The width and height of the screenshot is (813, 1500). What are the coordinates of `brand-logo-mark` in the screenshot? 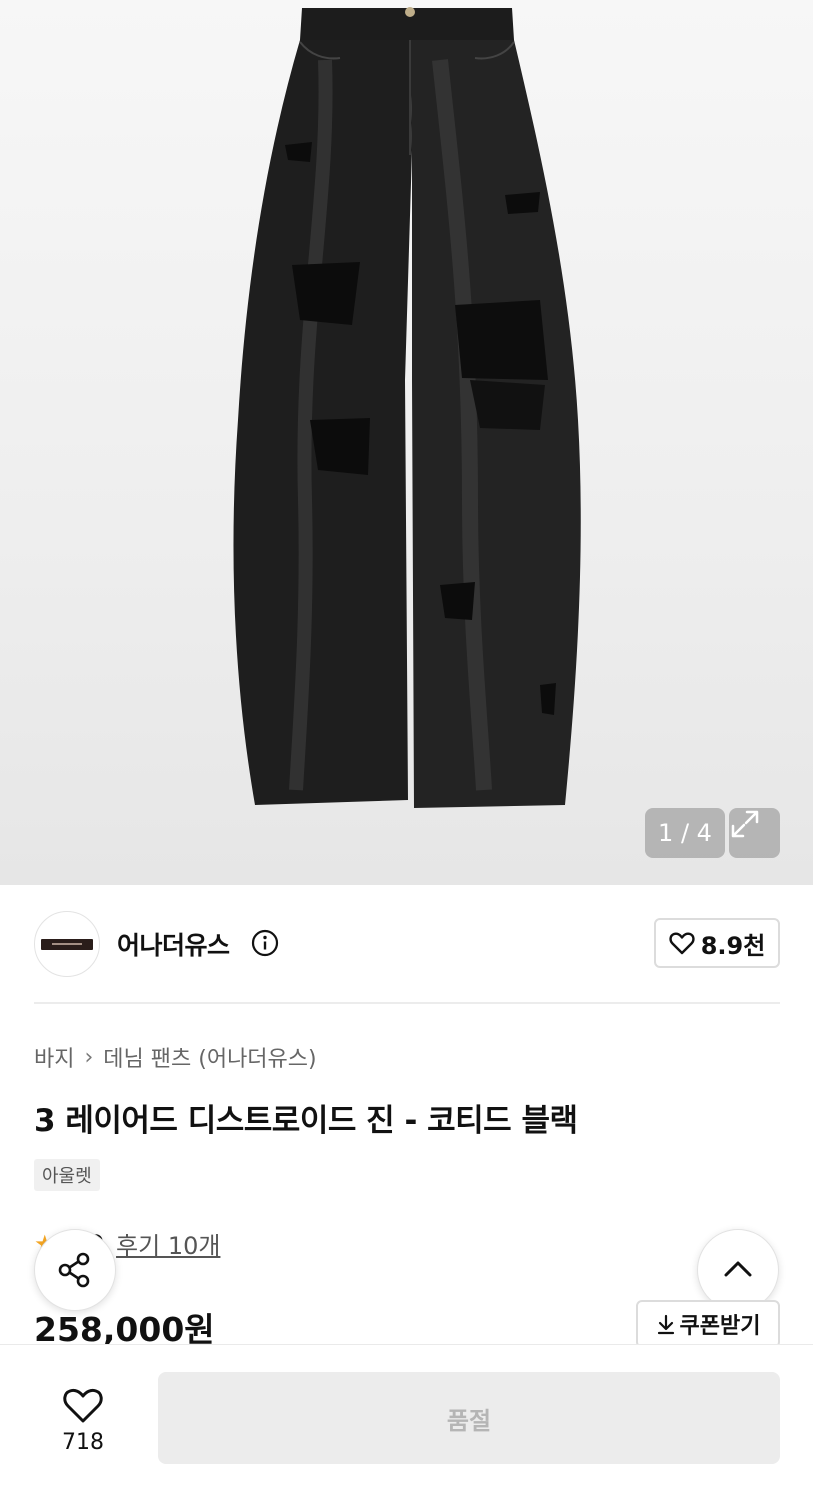 It's located at (67, 944).